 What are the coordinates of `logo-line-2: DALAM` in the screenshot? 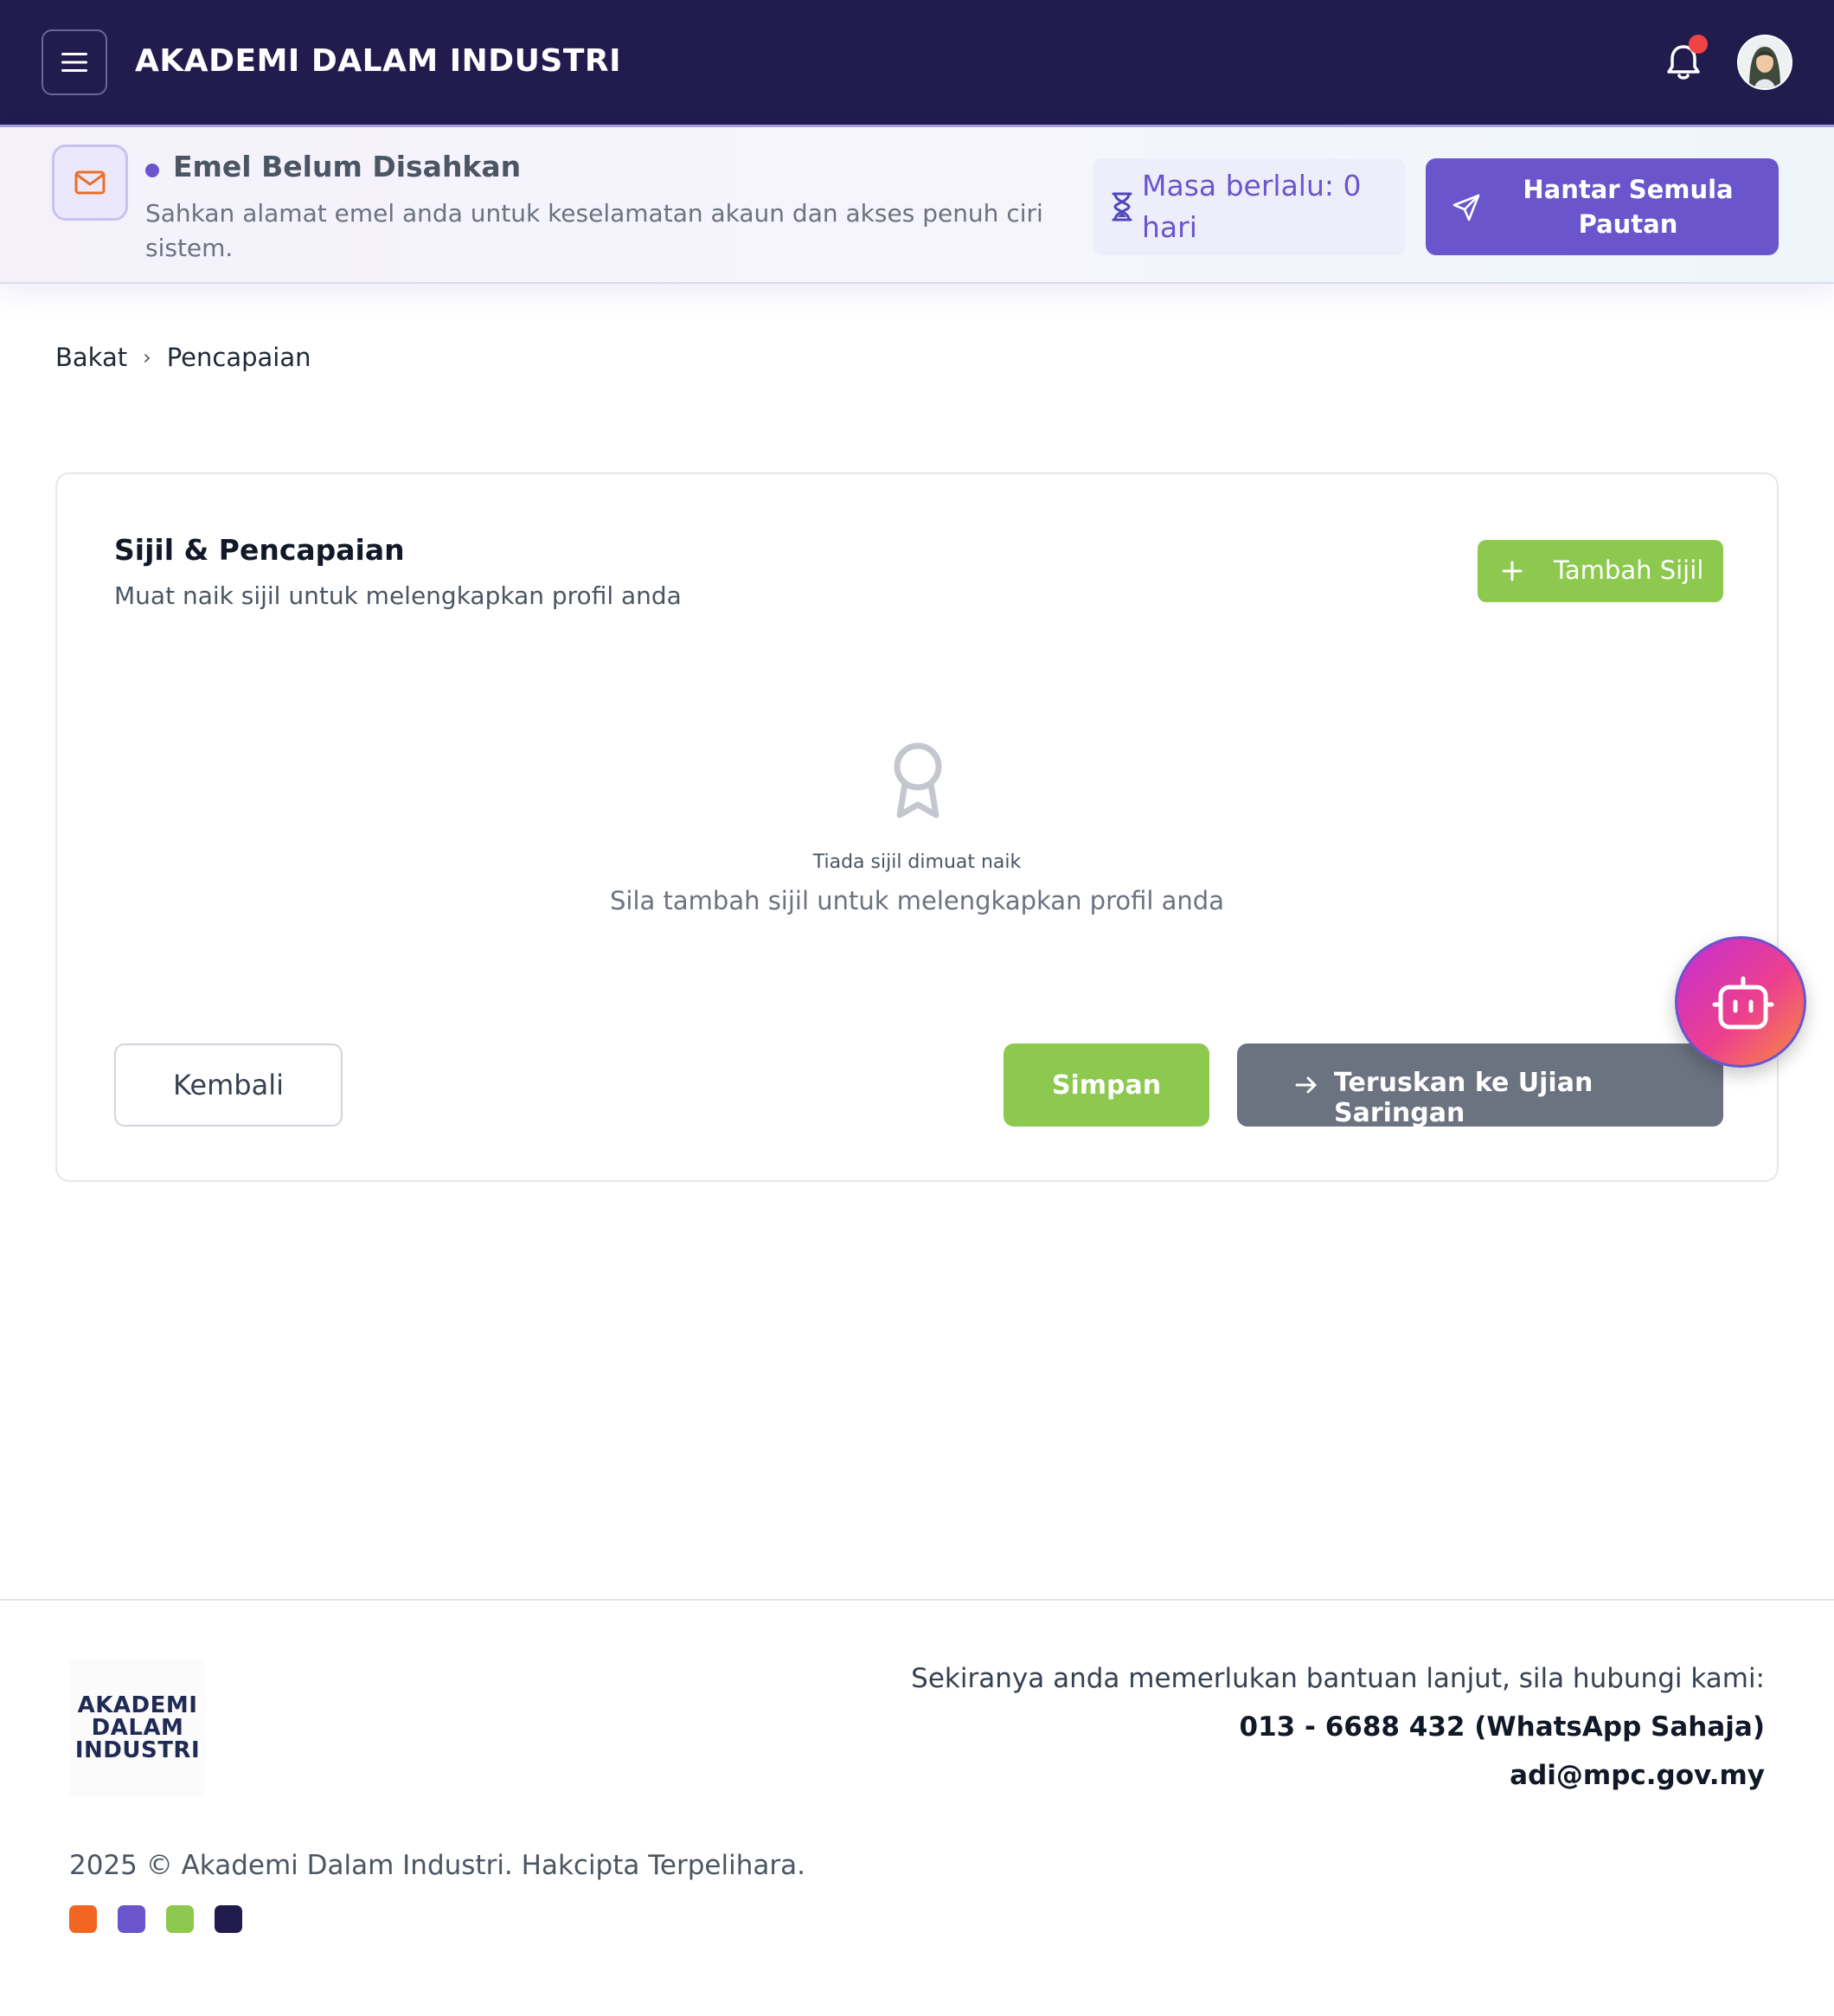 It's located at (137, 1728).